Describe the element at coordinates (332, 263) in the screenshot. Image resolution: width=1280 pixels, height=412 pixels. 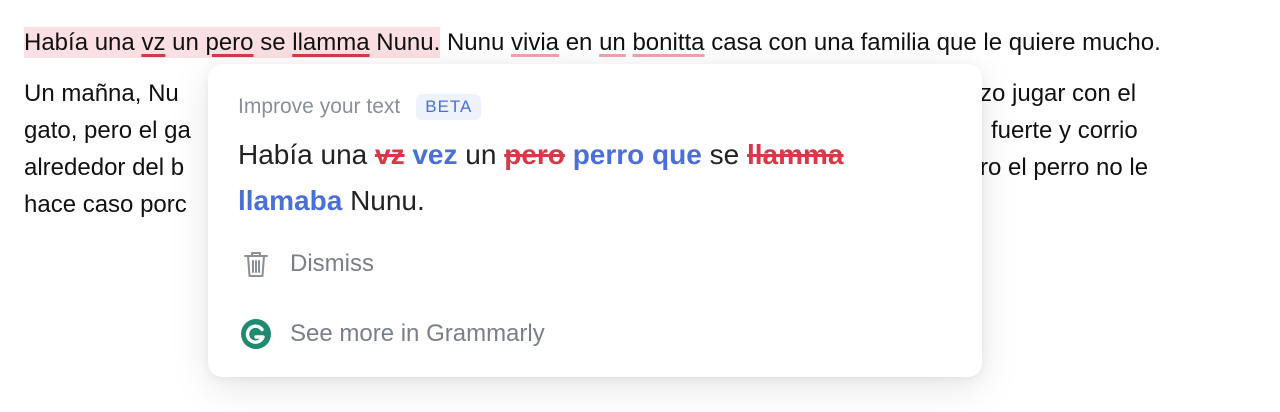
I see `dismiss-label: Dismiss` at that location.